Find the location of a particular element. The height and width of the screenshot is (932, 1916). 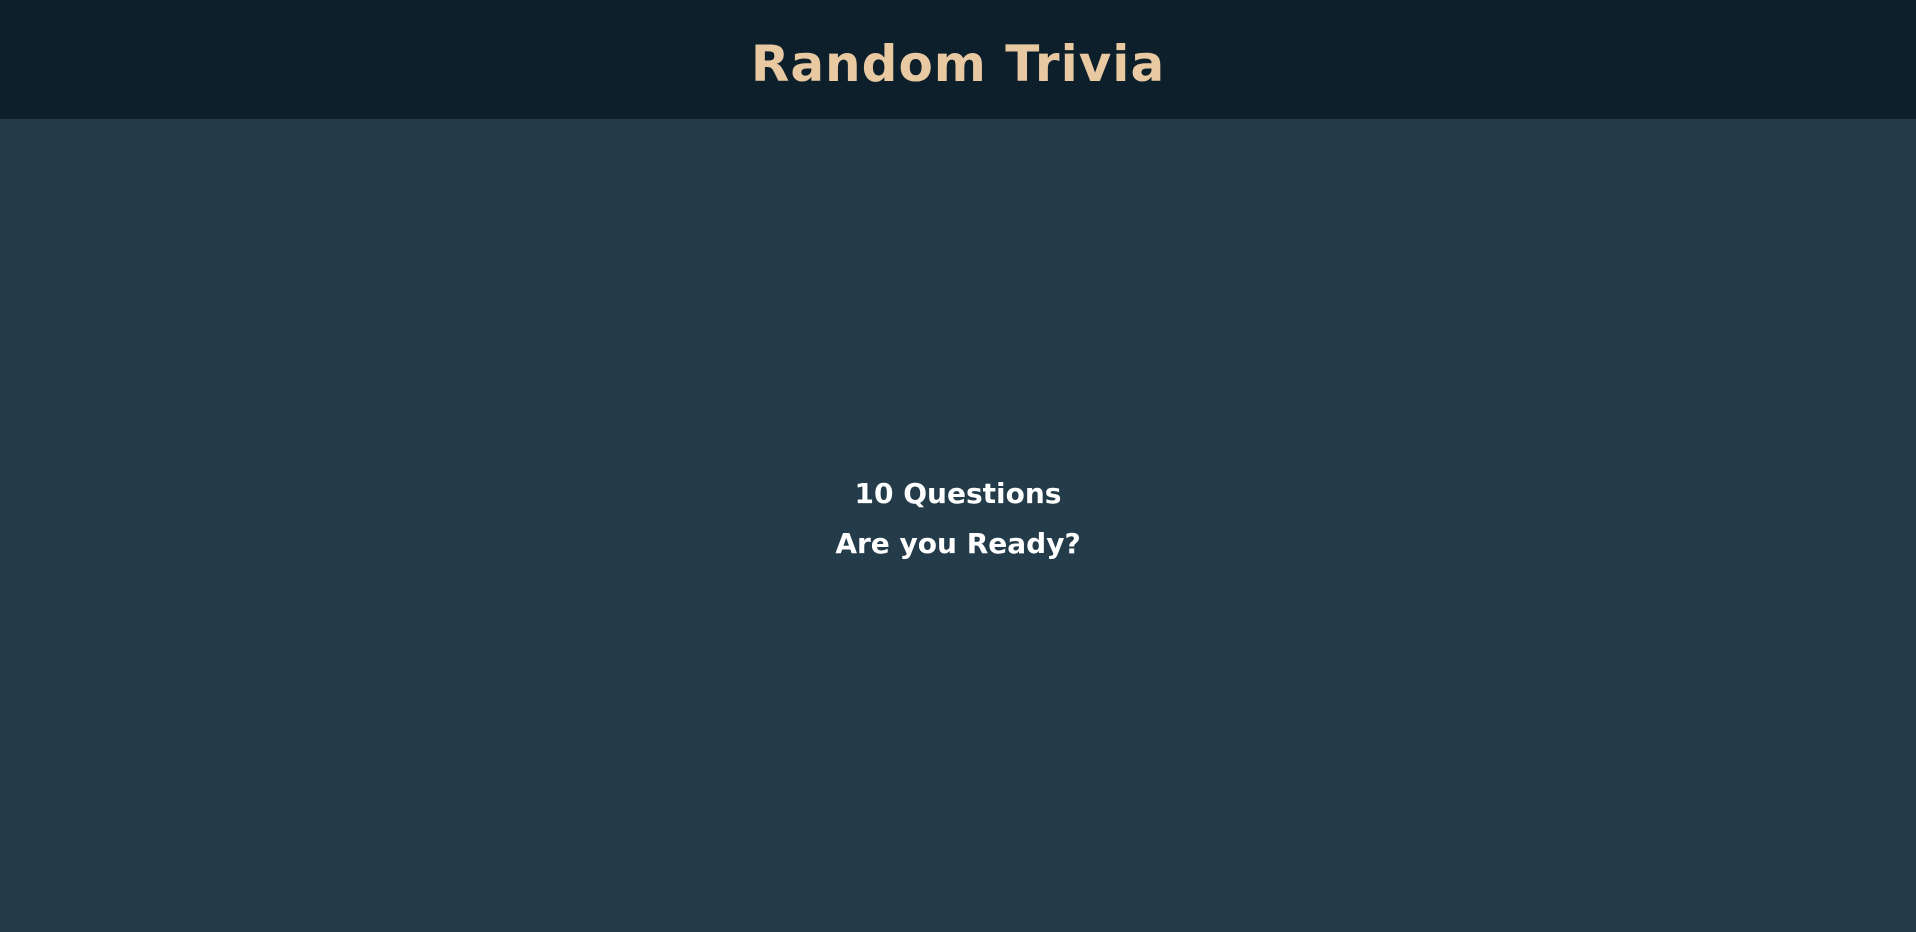

intro-panel: 10 Questions Are you Ready? is located at coordinates (958, 519).